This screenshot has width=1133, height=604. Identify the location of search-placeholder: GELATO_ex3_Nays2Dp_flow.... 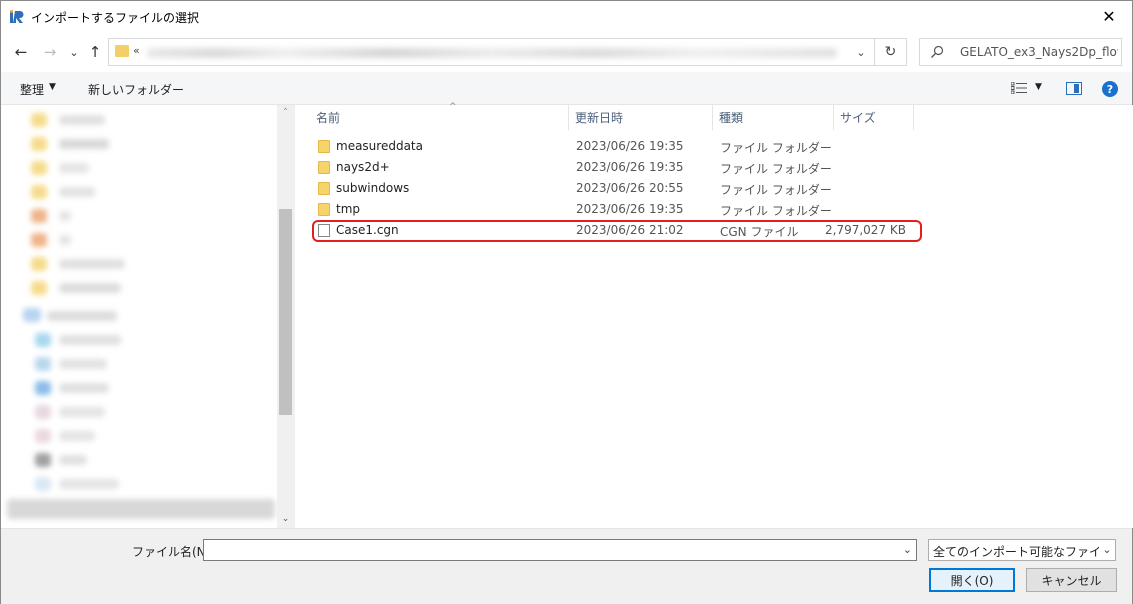
(1039, 52).